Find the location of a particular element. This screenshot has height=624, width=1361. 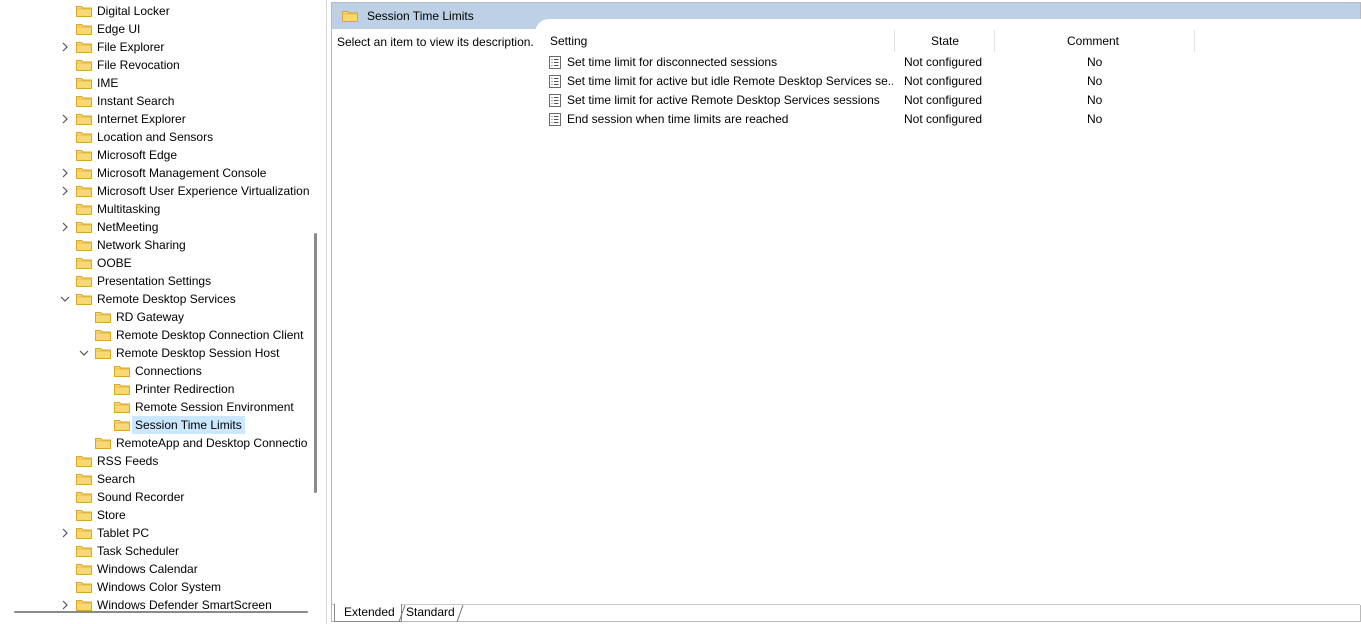

tree-item: File Revocation is located at coordinates (156, 65).